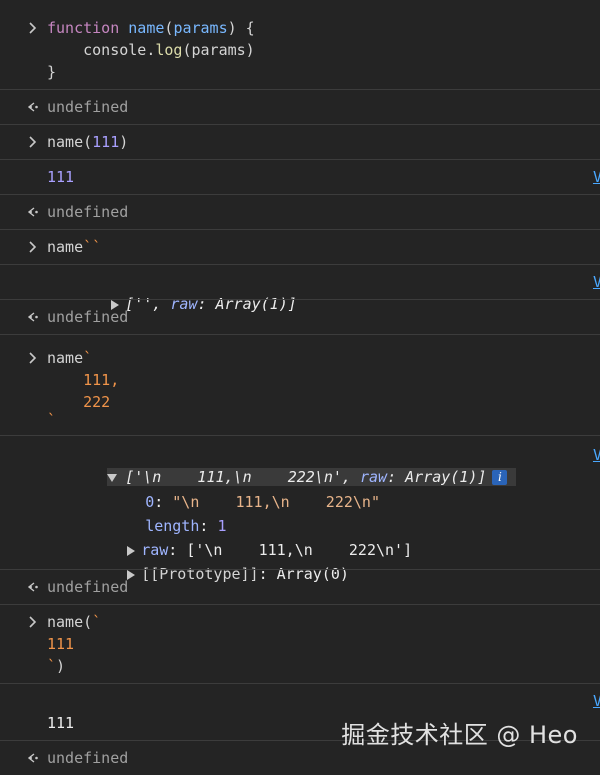 The width and height of the screenshot is (600, 775). What do you see at coordinates (300, 141) in the screenshot?
I see `console-input-entry: name(111)` at bounding box center [300, 141].